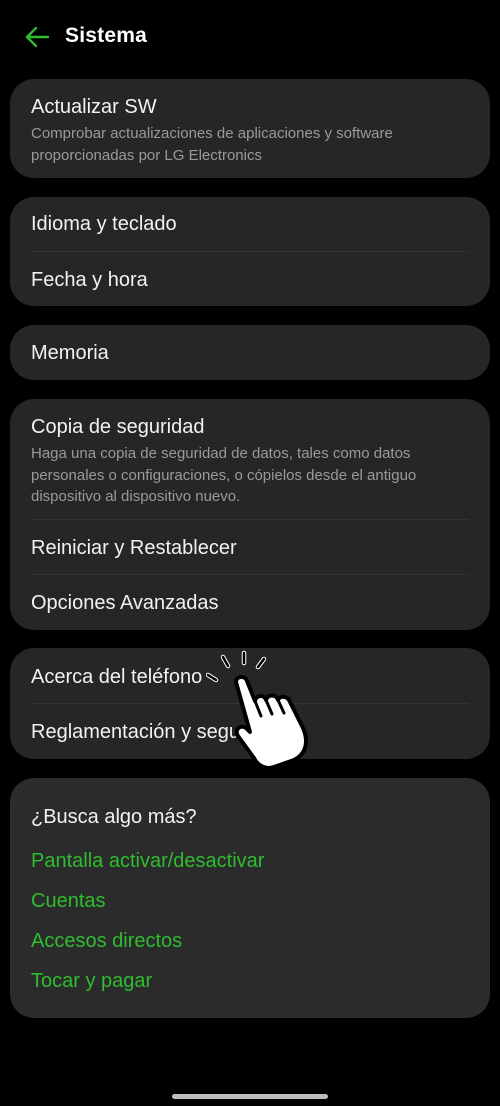 The width and height of the screenshot is (500, 1106). I want to click on advanced-options-title: Opciones Avanzadas, so click(125, 603).